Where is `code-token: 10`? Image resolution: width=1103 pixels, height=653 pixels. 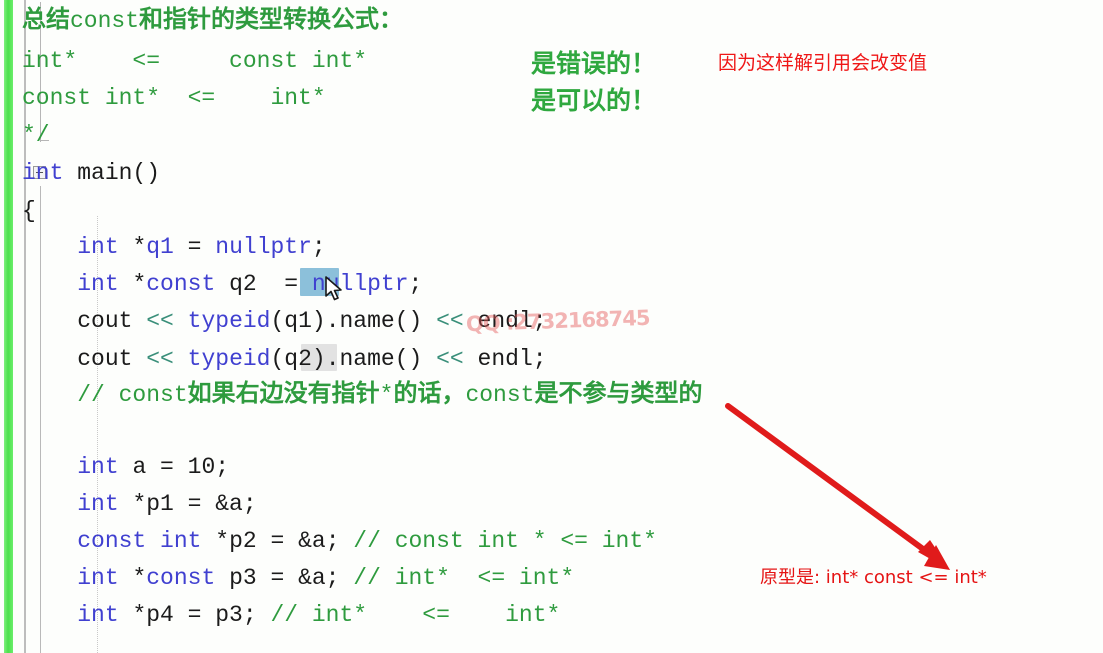 code-token: 10 is located at coordinates (201, 467).